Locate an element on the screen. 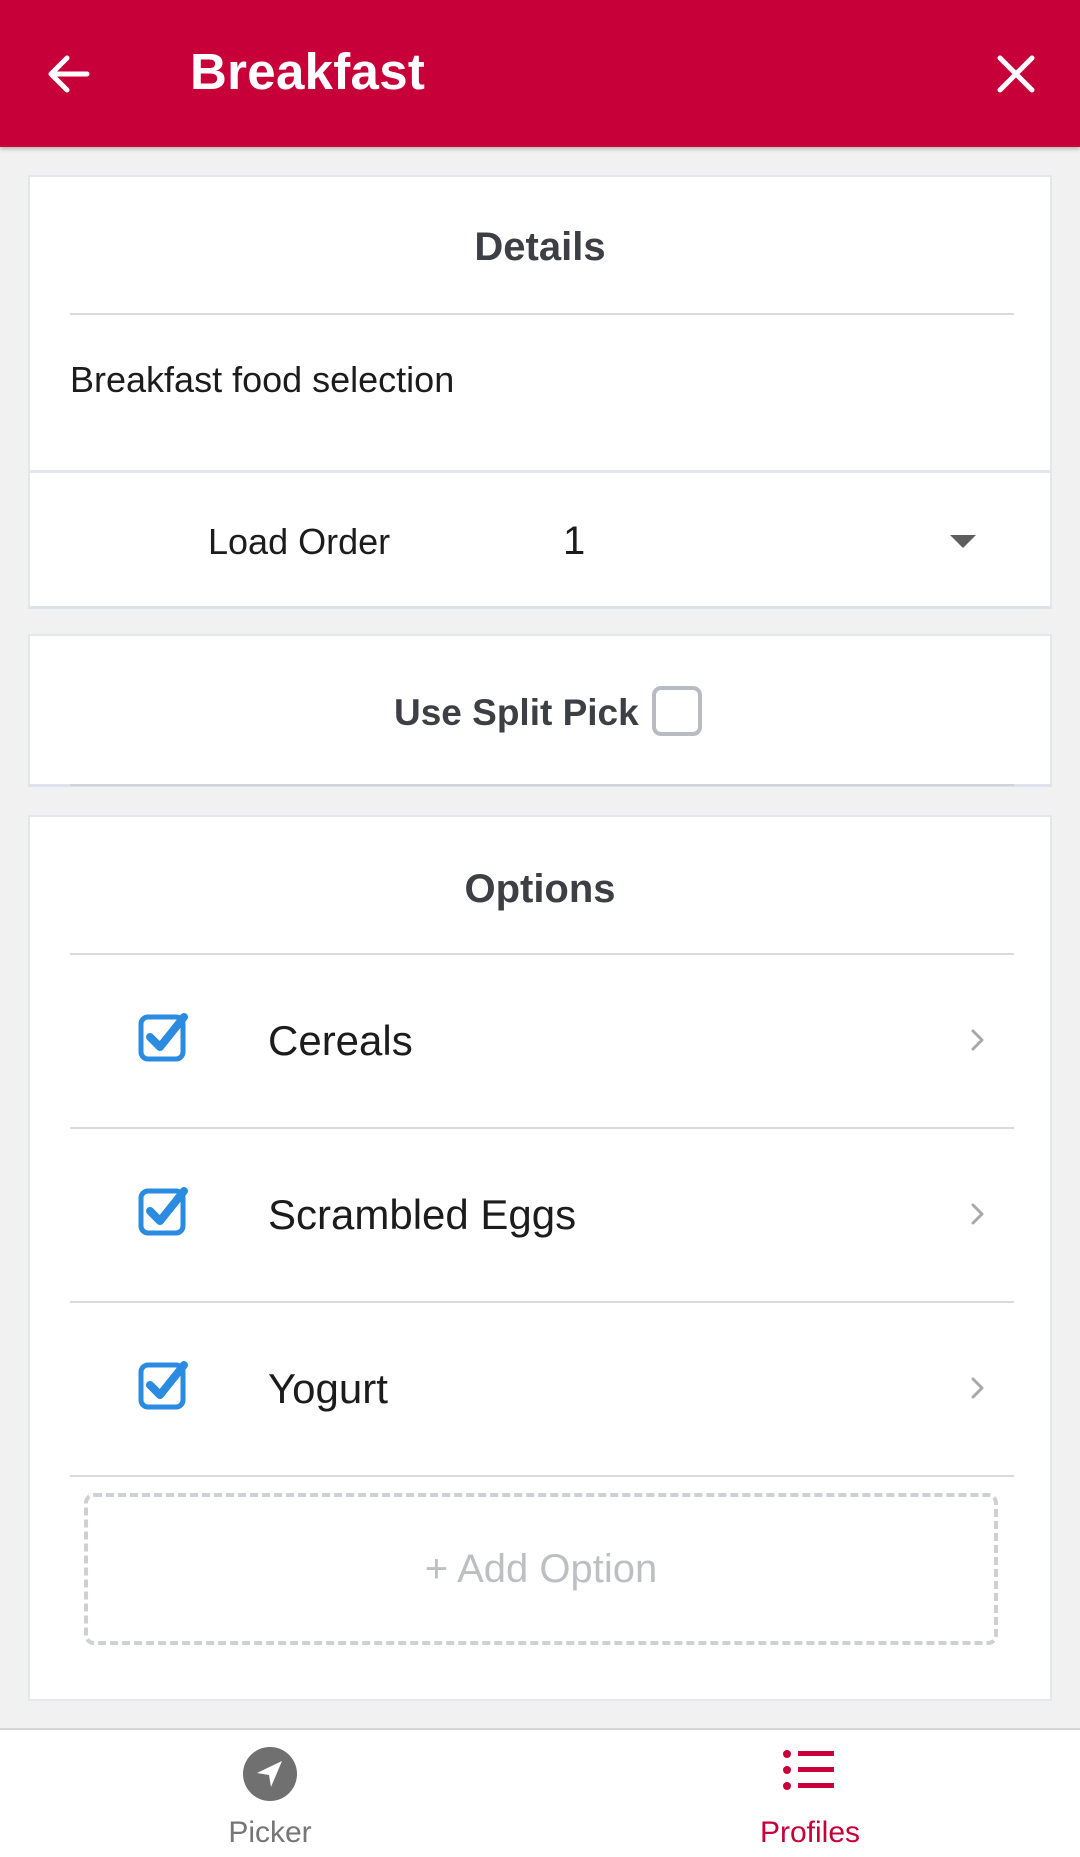  close-button is located at coordinates (1016, 74).